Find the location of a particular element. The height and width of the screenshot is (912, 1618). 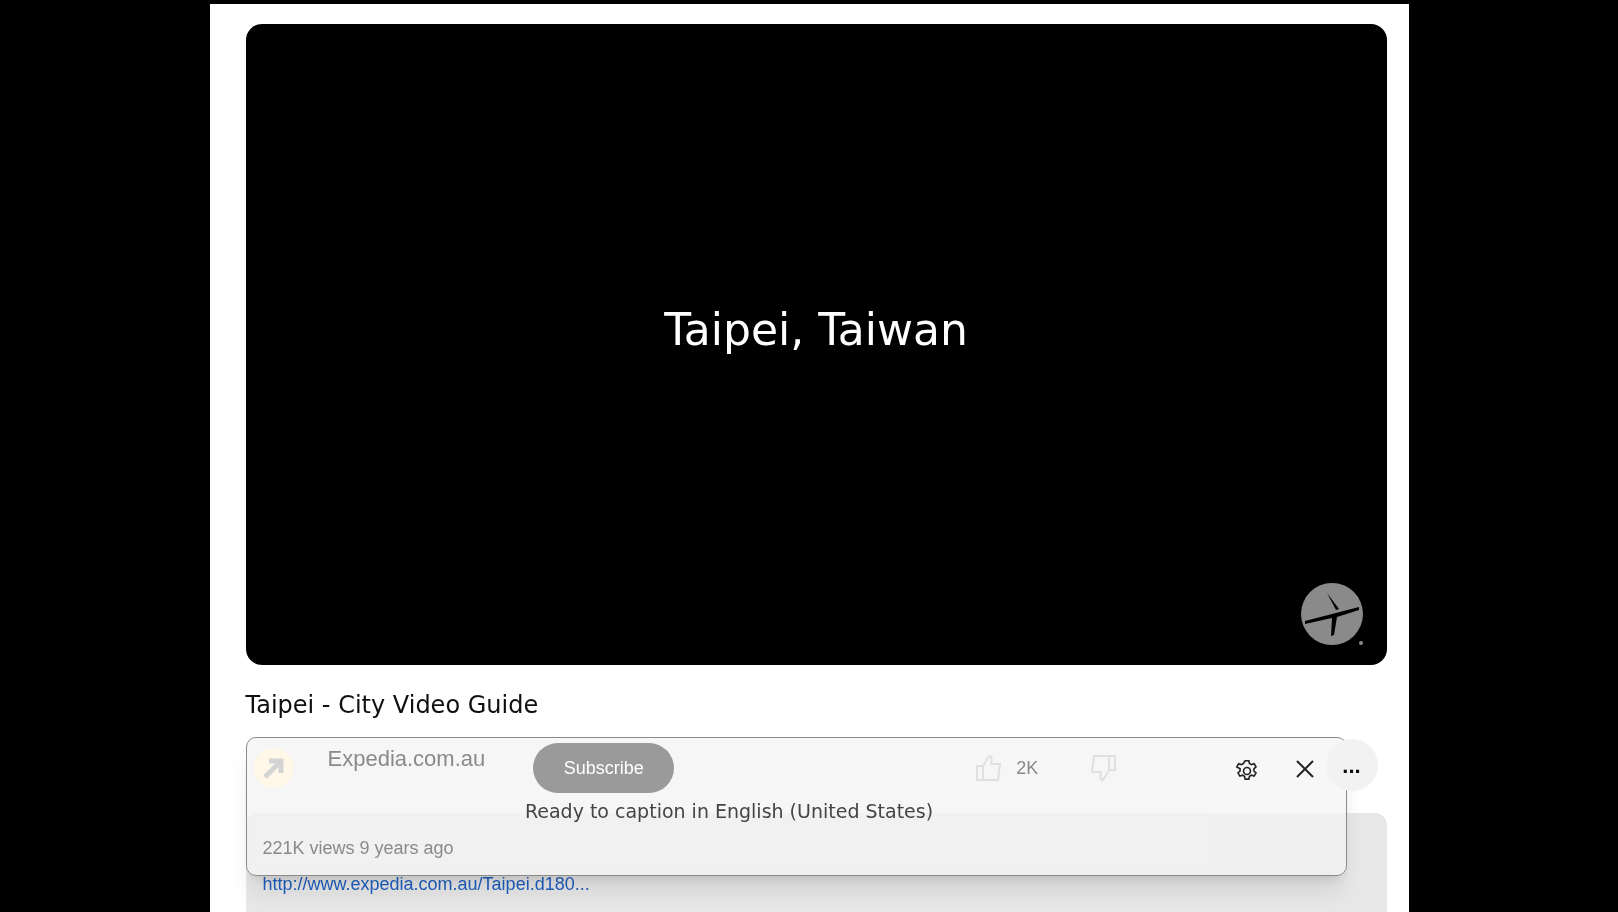

video-caption-text: Taipei, Taiwan is located at coordinates (816, 329).